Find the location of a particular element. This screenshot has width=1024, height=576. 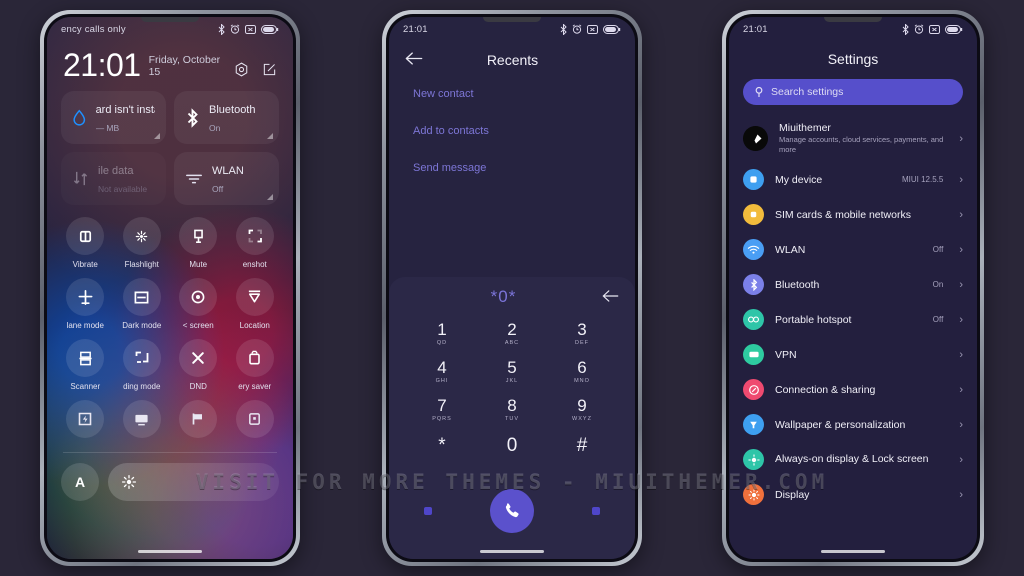

qs-tile-cast is located at coordinates (142, 421).